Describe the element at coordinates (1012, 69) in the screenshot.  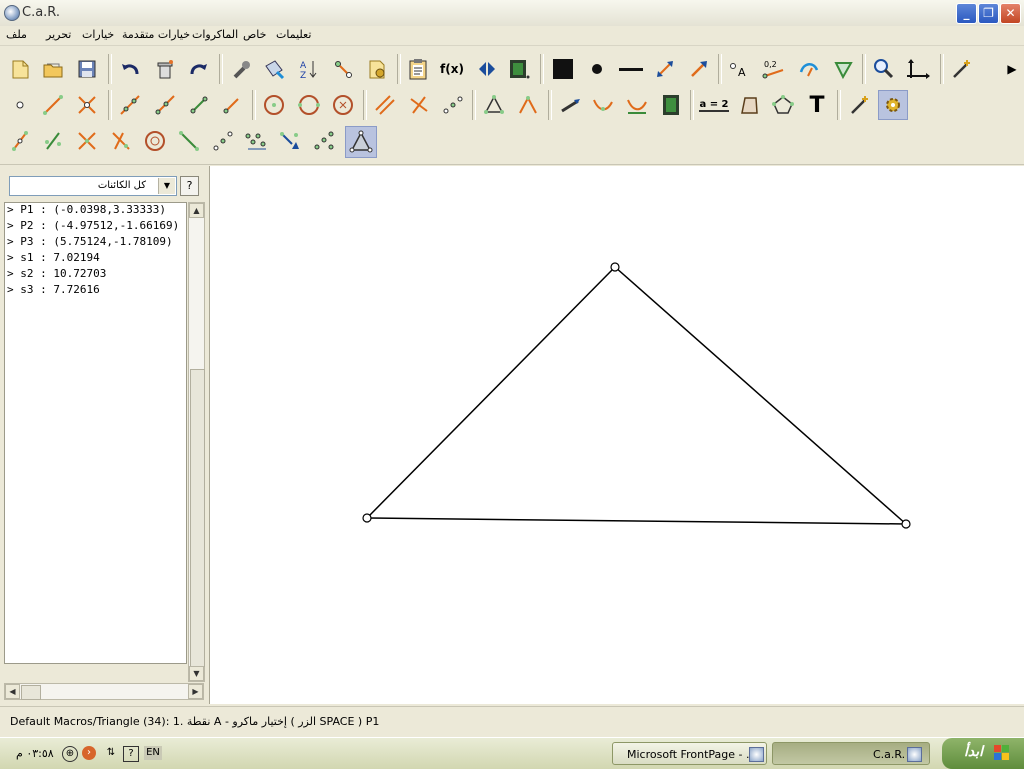
I see `toolbar-more-arrow: ▶` at that location.